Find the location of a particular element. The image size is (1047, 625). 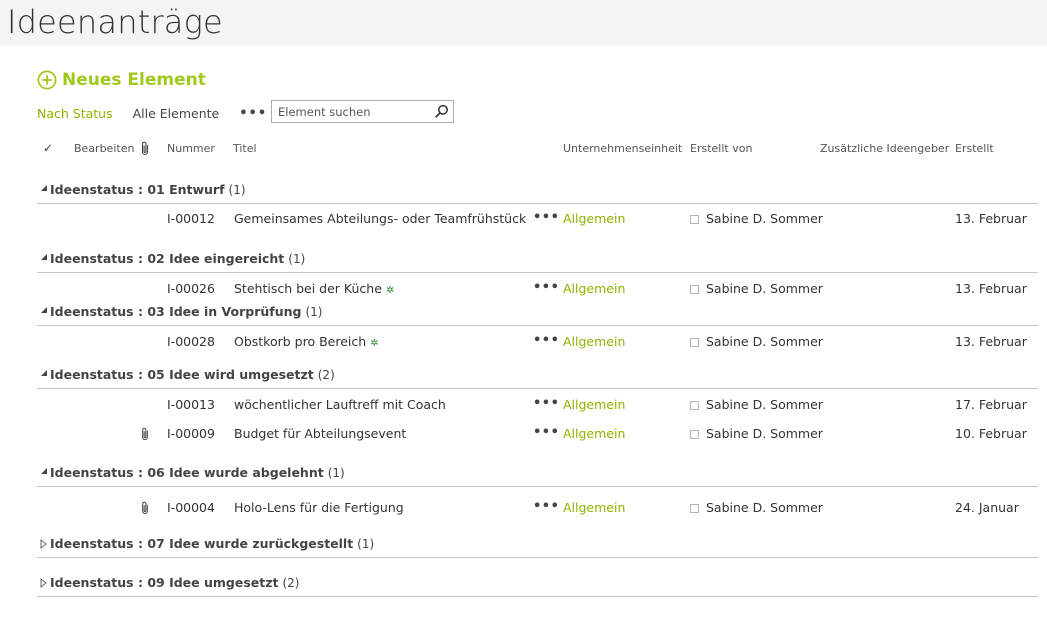

item-title: Holo-Lens für die Fertigung is located at coordinates (319, 507).